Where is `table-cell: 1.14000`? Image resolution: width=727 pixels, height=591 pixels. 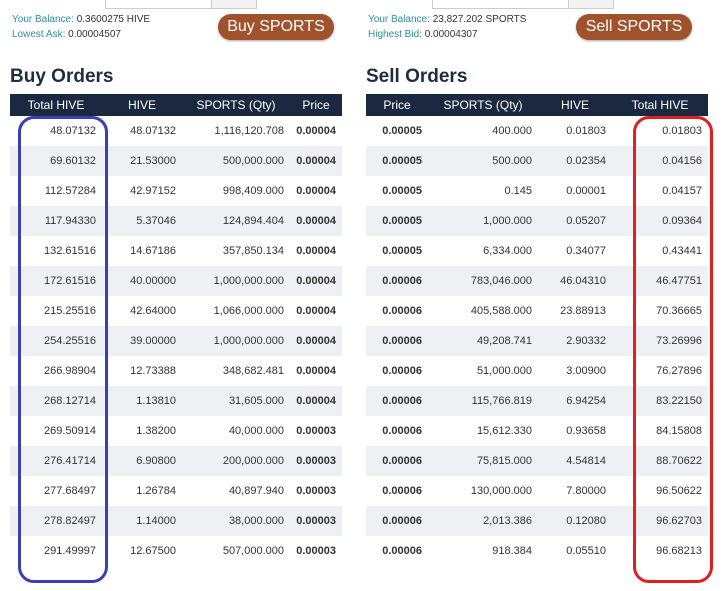
table-cell: 1.14000 is located at coordinates (142, 521).